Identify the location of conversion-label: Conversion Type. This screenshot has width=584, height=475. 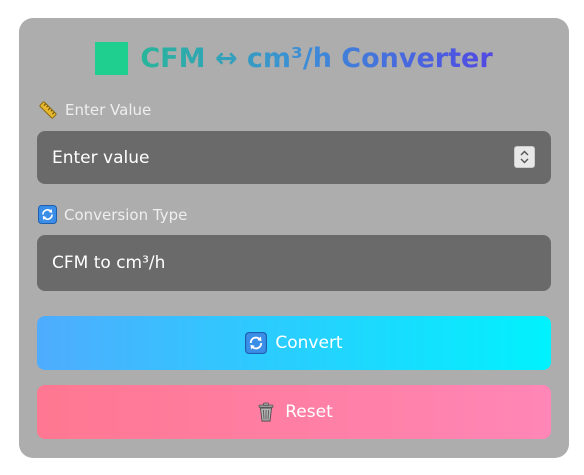
(112, 214).